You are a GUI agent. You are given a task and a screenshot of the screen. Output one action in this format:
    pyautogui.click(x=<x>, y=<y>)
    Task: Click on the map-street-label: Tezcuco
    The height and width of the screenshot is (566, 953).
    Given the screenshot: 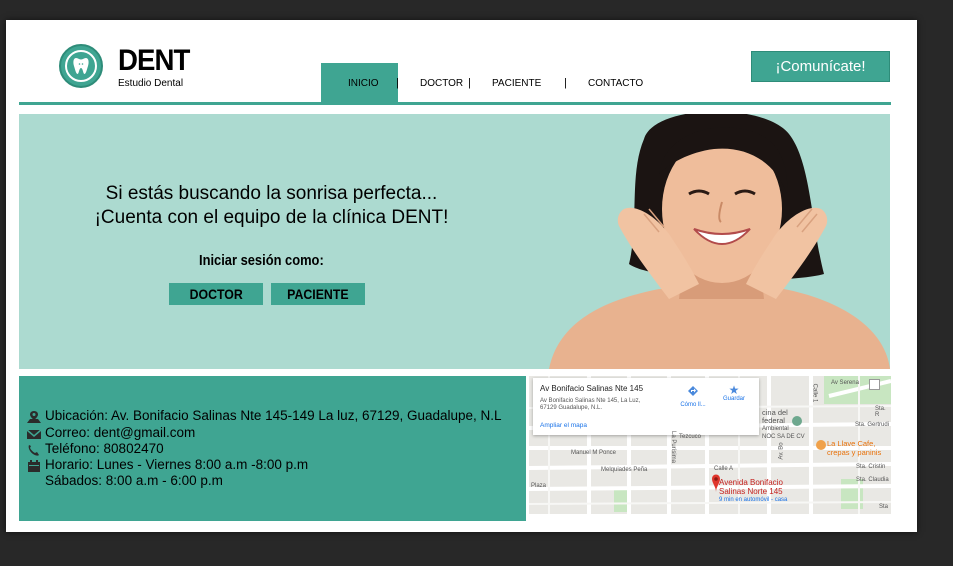 What is the action you would take?
    pyautogui.click(x=690, y=437)
    